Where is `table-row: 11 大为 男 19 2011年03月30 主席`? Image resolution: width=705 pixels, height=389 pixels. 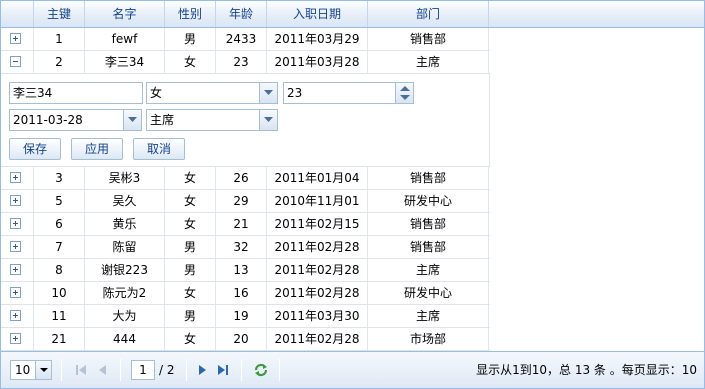 table-row: 11 大为 男 19 2011年03月30 主席 is located at coordinates (245, 316).